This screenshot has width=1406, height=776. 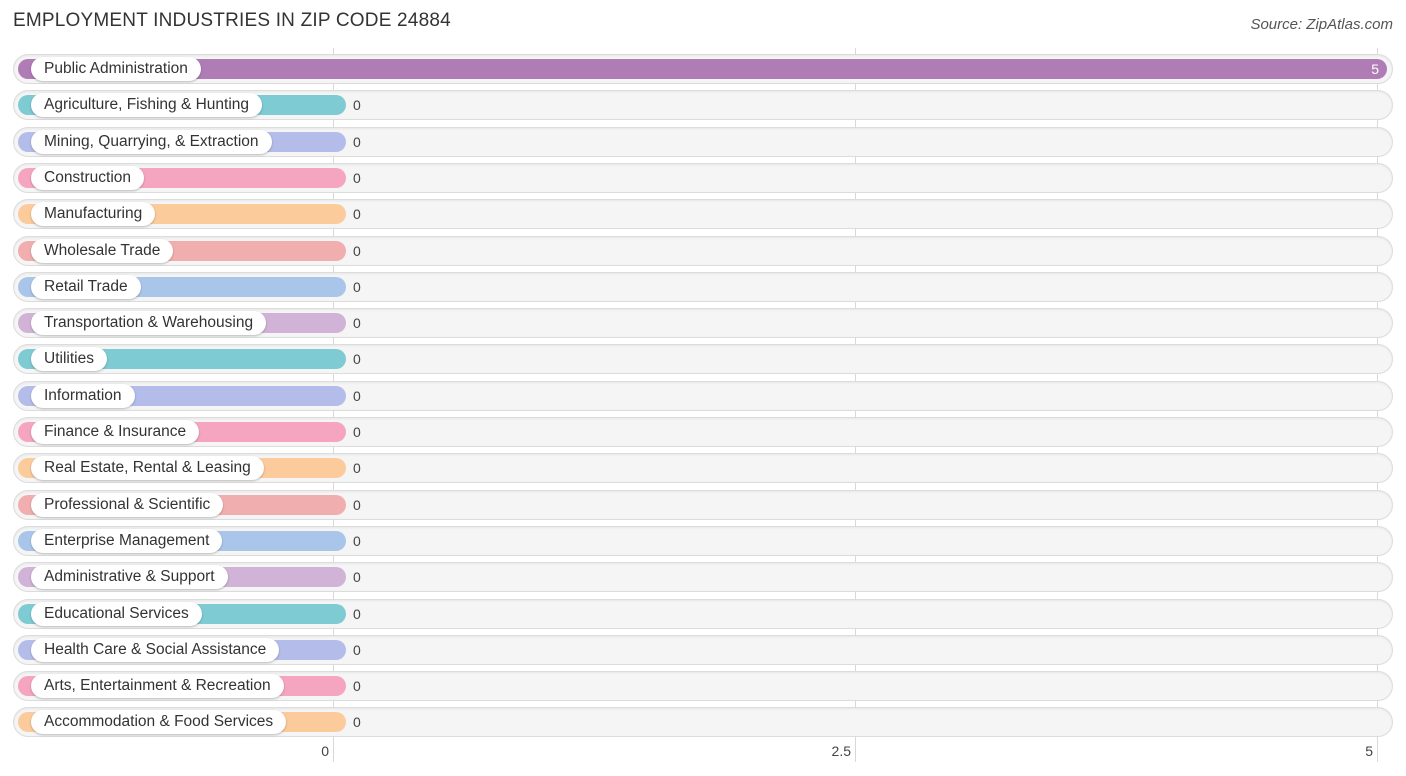 What do you see at coordinates (127, 505) in the screenshot?
I see `category-label: Professional & Scientific` at bounding box center [127, 505].